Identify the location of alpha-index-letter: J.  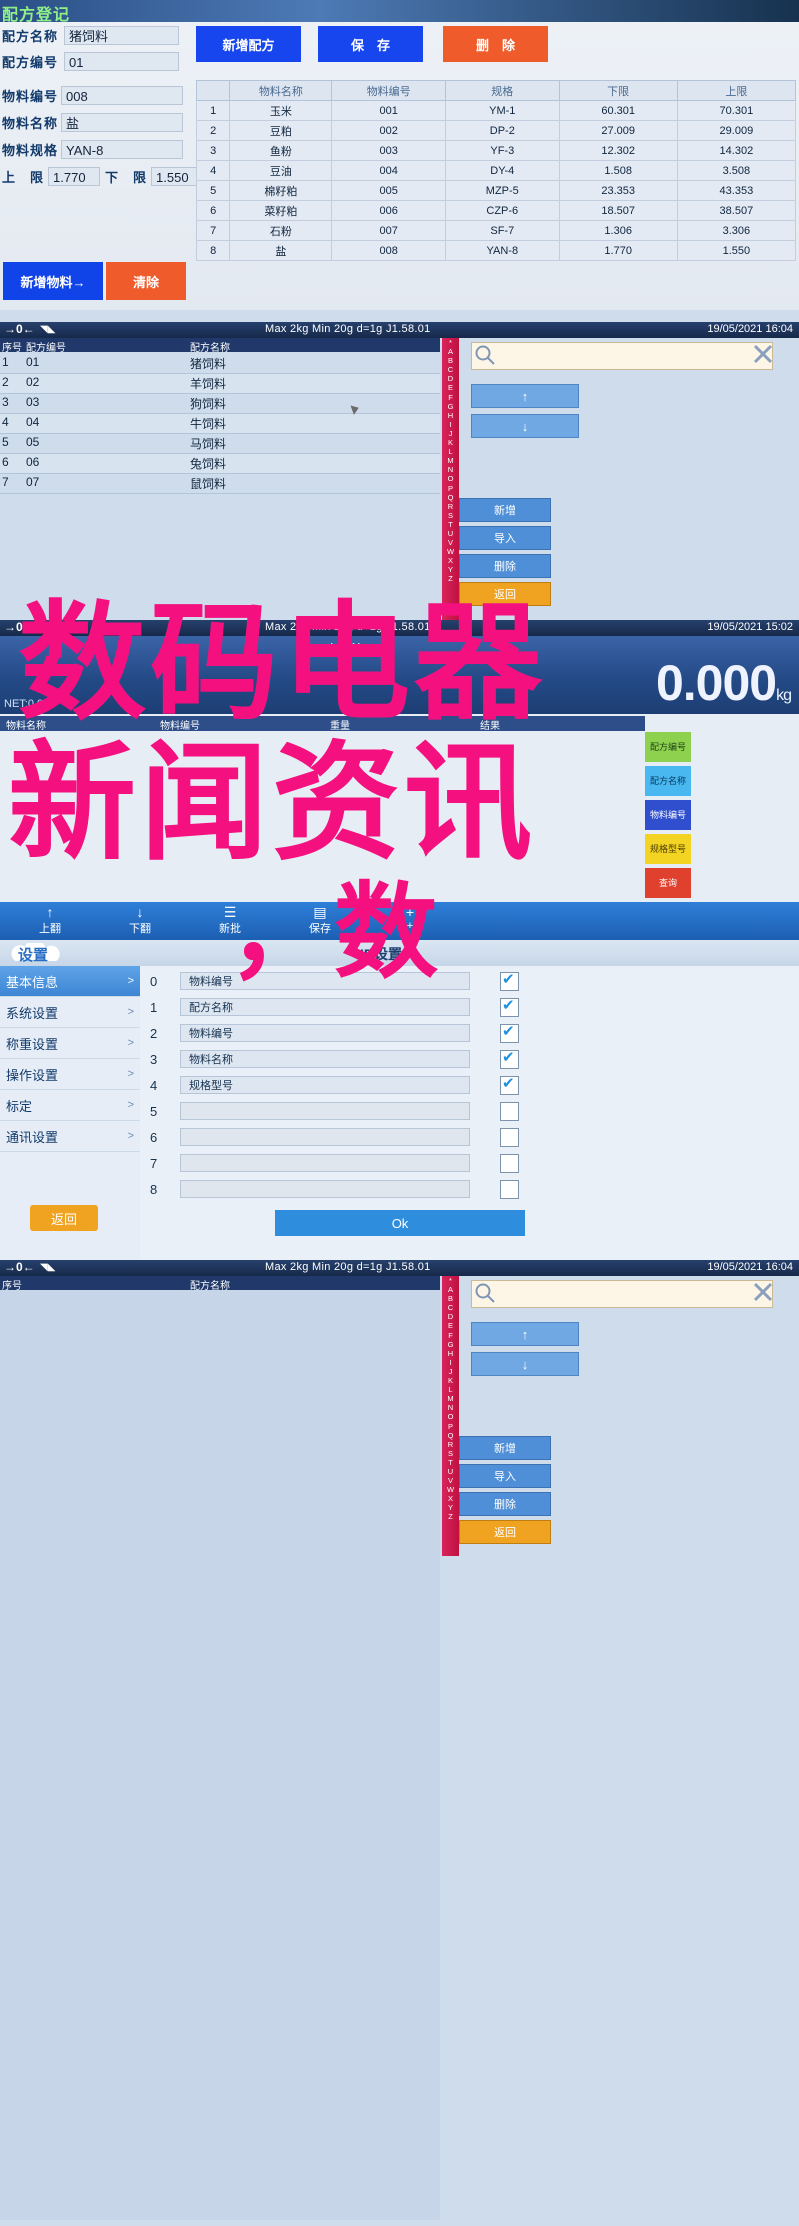
(450, 1371).